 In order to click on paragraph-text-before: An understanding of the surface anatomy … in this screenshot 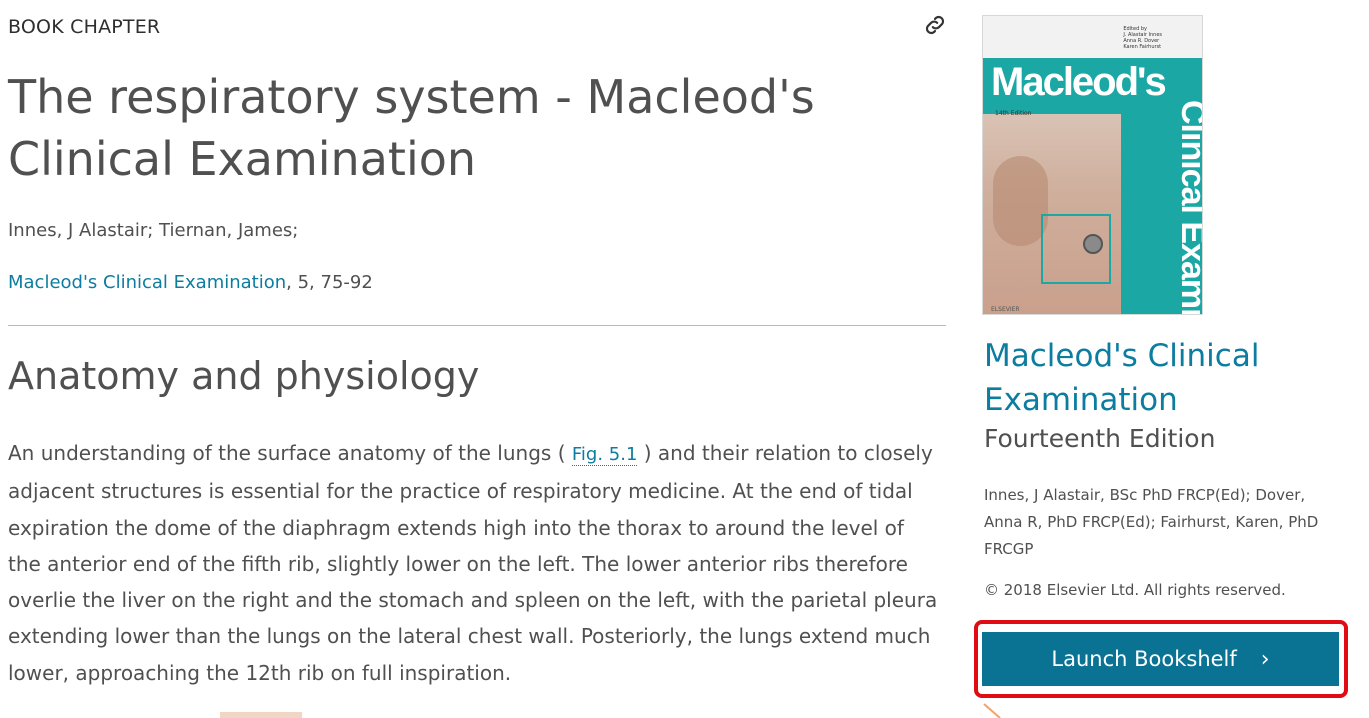, I will do `click(290, 453)`.